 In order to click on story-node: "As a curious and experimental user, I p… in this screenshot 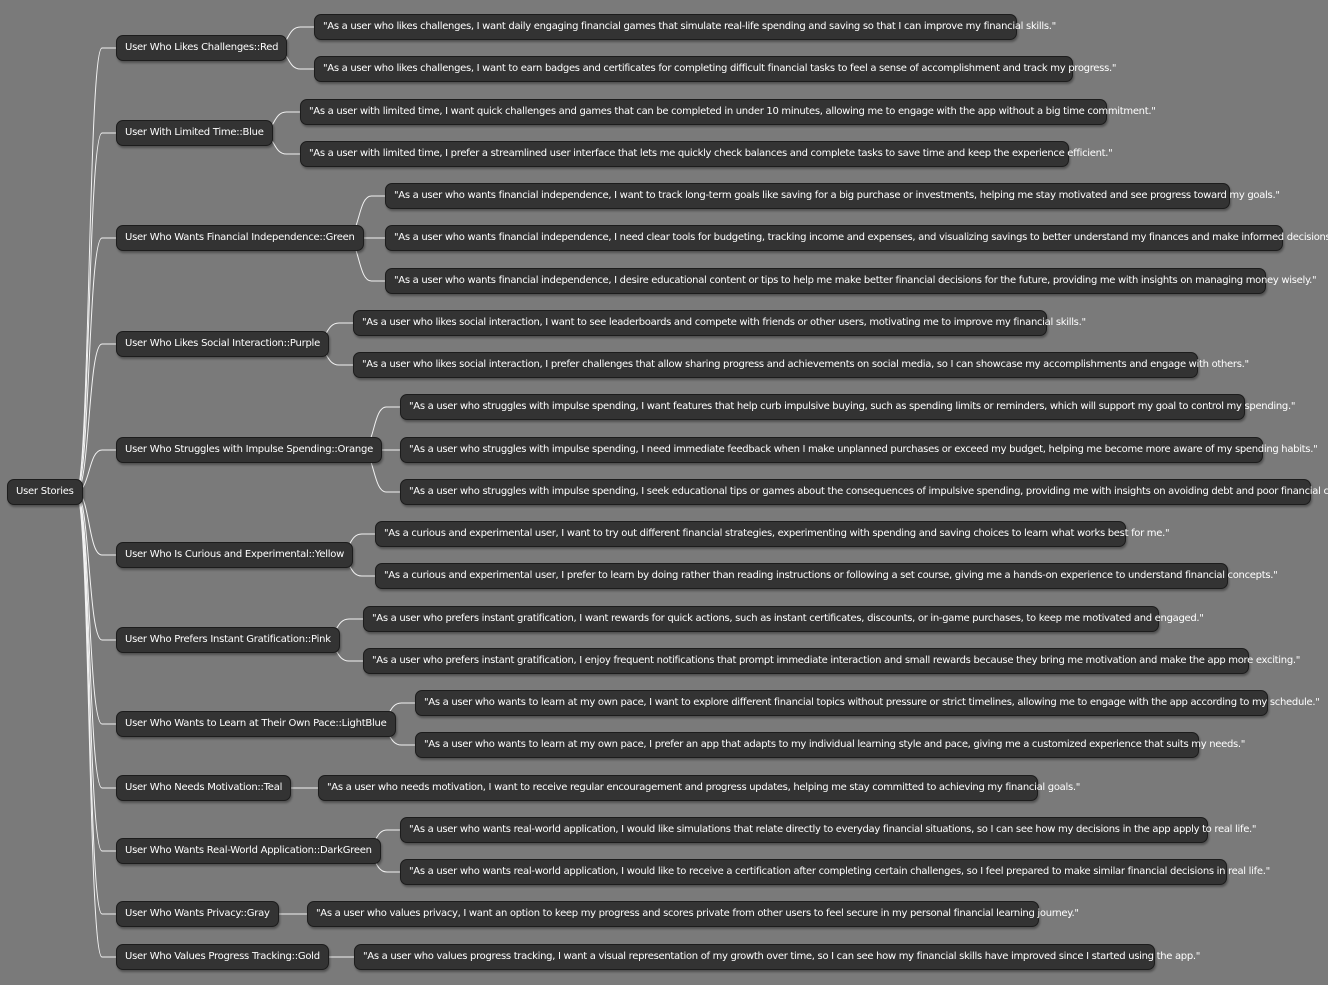, I will do `click(826, 576)`.